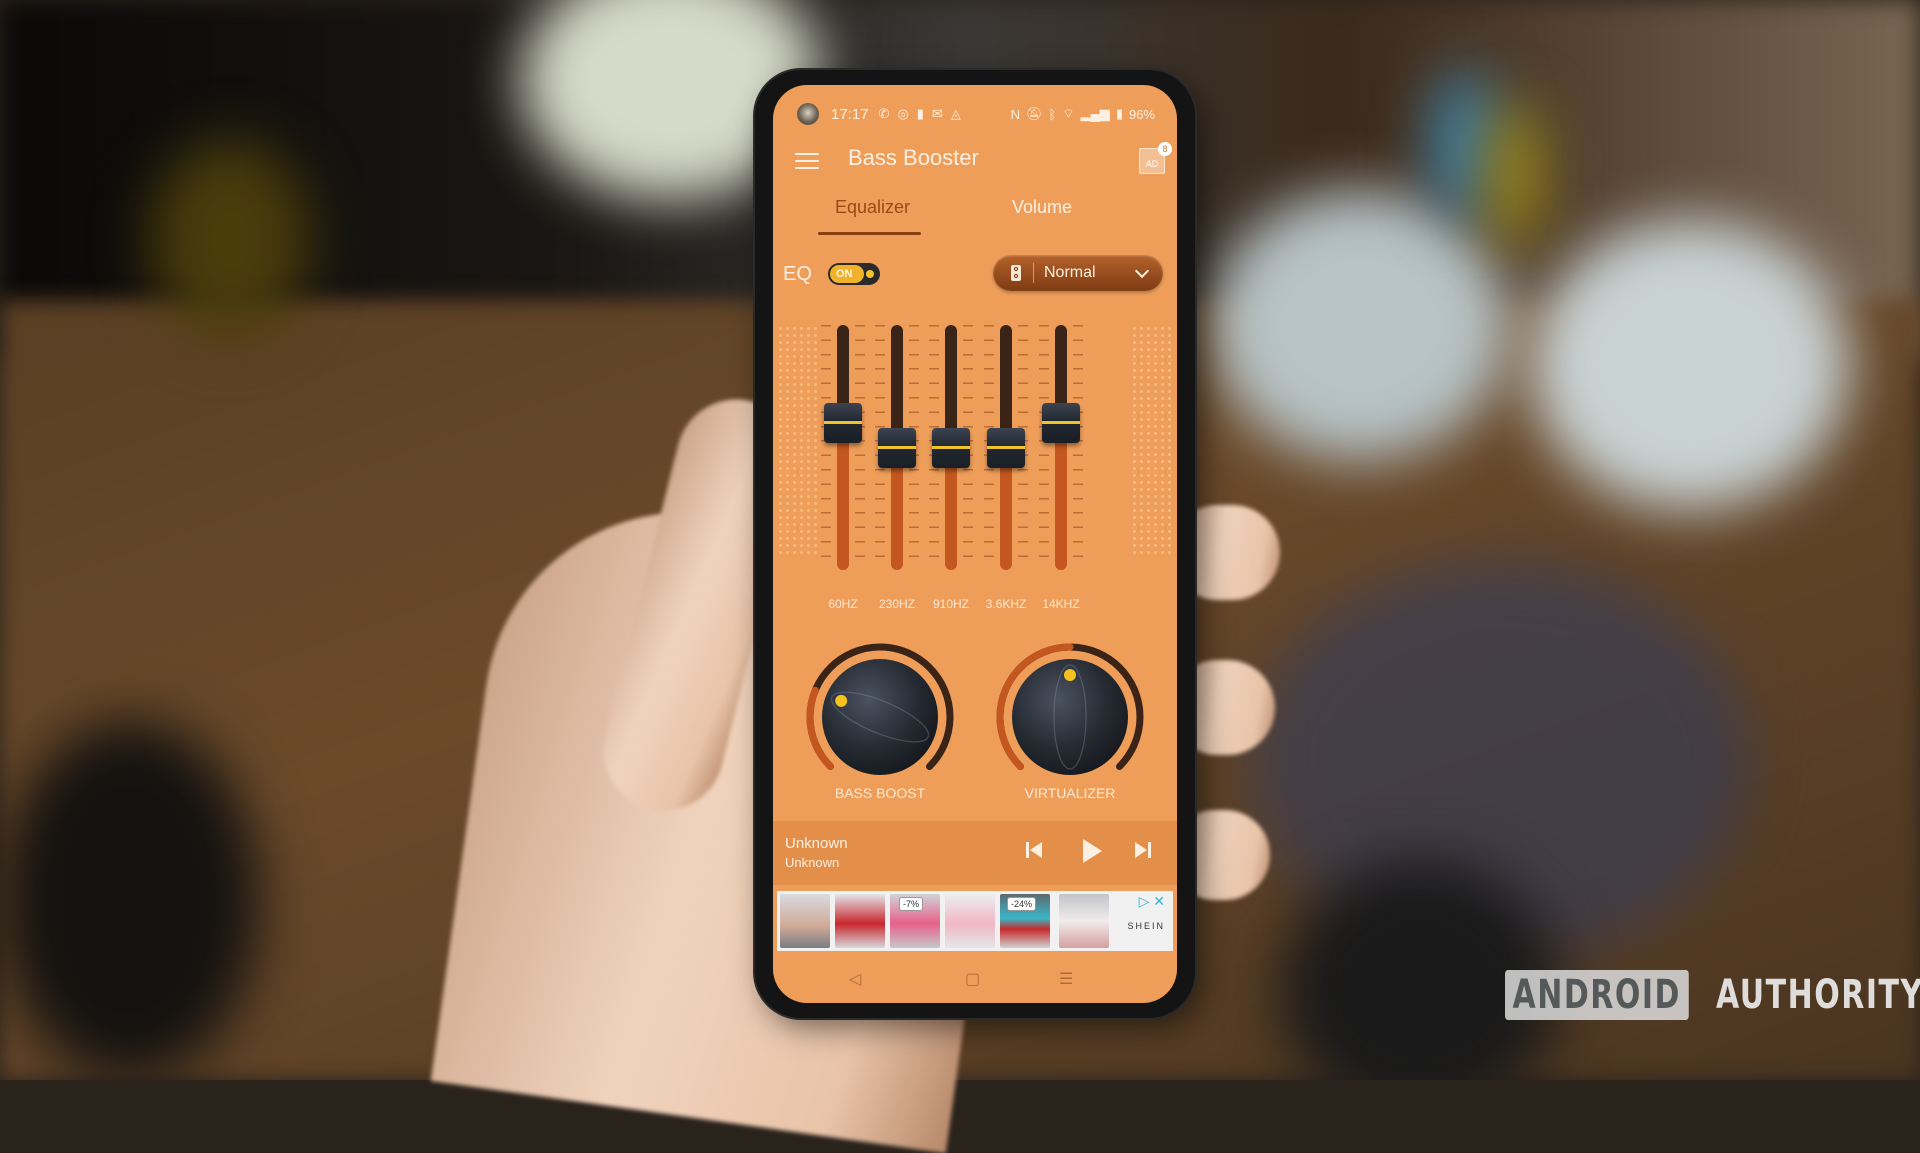  I want to click on preset-divider, so click(1033, 273).